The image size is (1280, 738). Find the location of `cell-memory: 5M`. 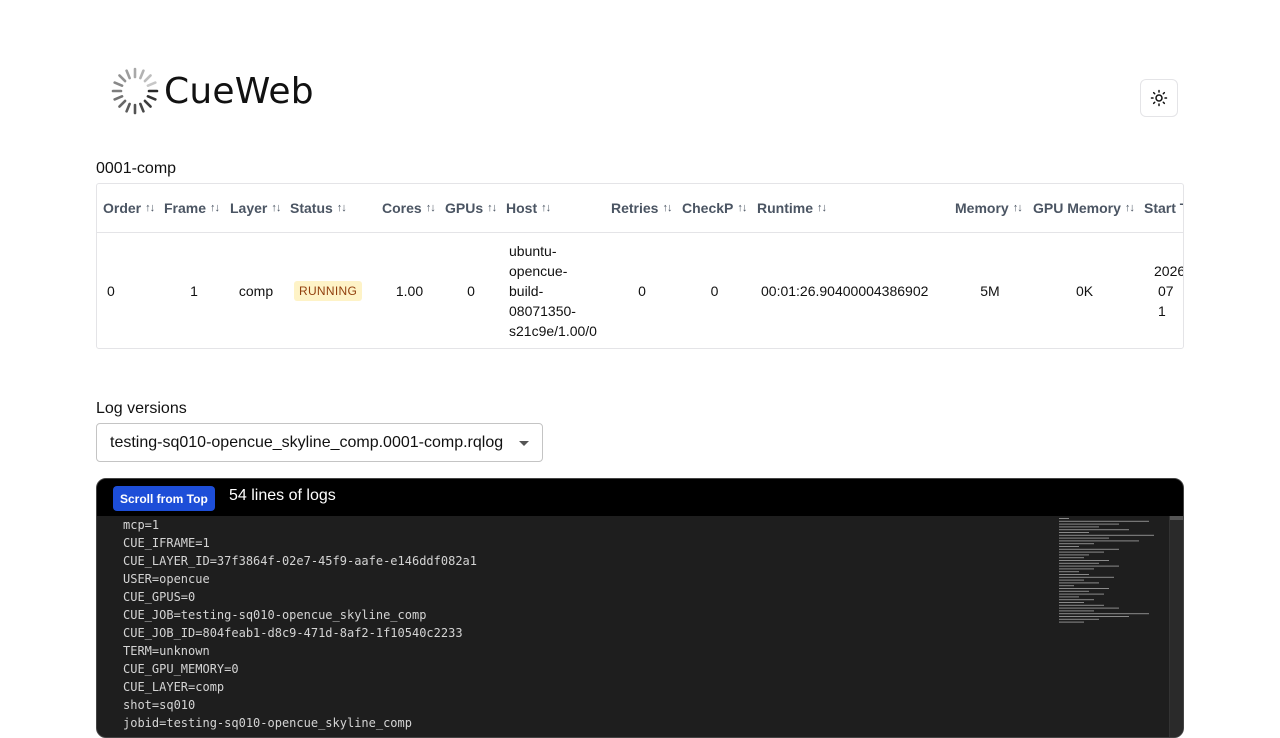

cell-memory: 5M is located at coordinates (990, 291).